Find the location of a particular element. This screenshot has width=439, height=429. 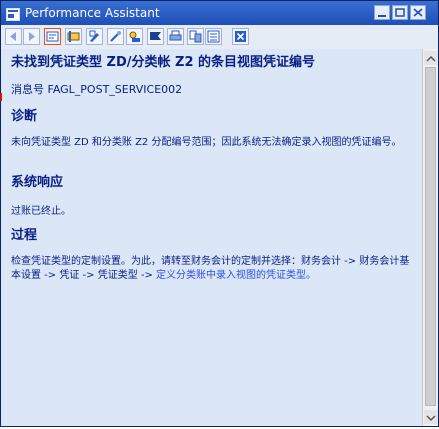

settings-button is located at coordinates (213, 36).